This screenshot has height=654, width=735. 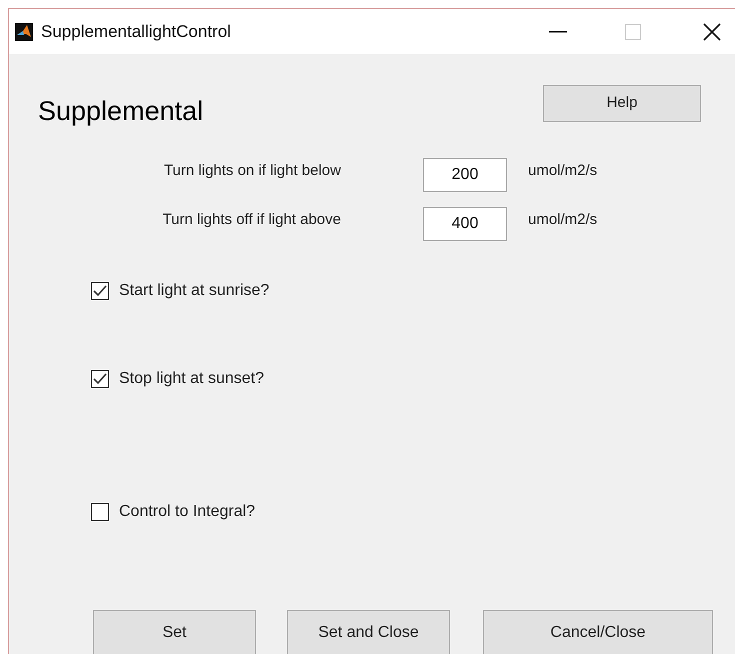 What do you see at coordinates (187, 512) in the screenshot?
I see `option-label: Control to Integral?` at bounding box center [187, 512].